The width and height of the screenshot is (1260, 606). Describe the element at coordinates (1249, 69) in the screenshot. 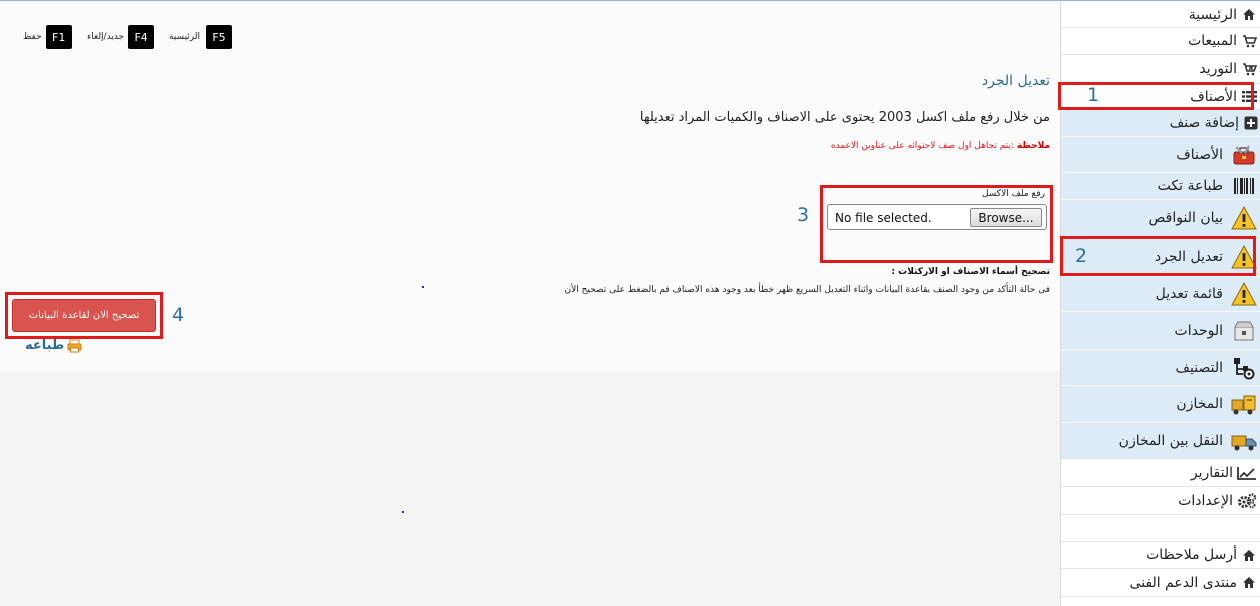

I see `supply-icon` at that location.